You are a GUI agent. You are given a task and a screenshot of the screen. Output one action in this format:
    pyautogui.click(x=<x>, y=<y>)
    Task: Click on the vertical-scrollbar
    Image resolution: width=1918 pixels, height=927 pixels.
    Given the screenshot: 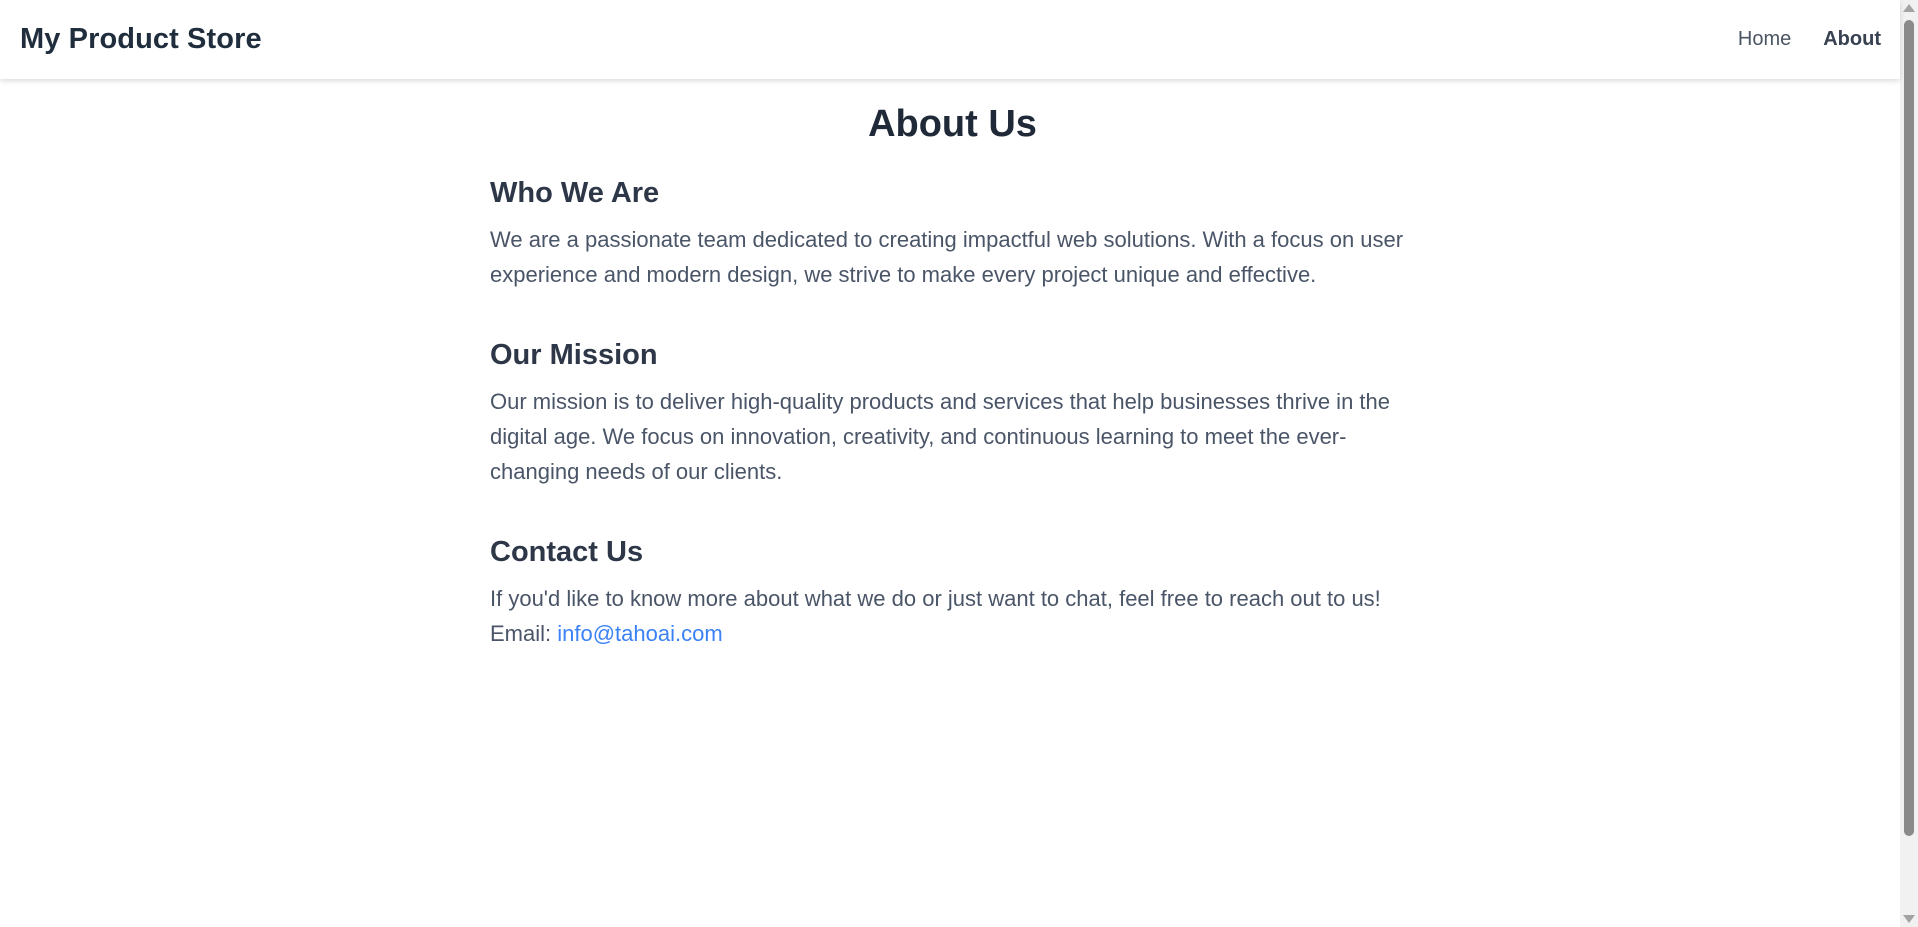 What is the action you would take?
    pyautogui.click(x=1909, y=463)
    